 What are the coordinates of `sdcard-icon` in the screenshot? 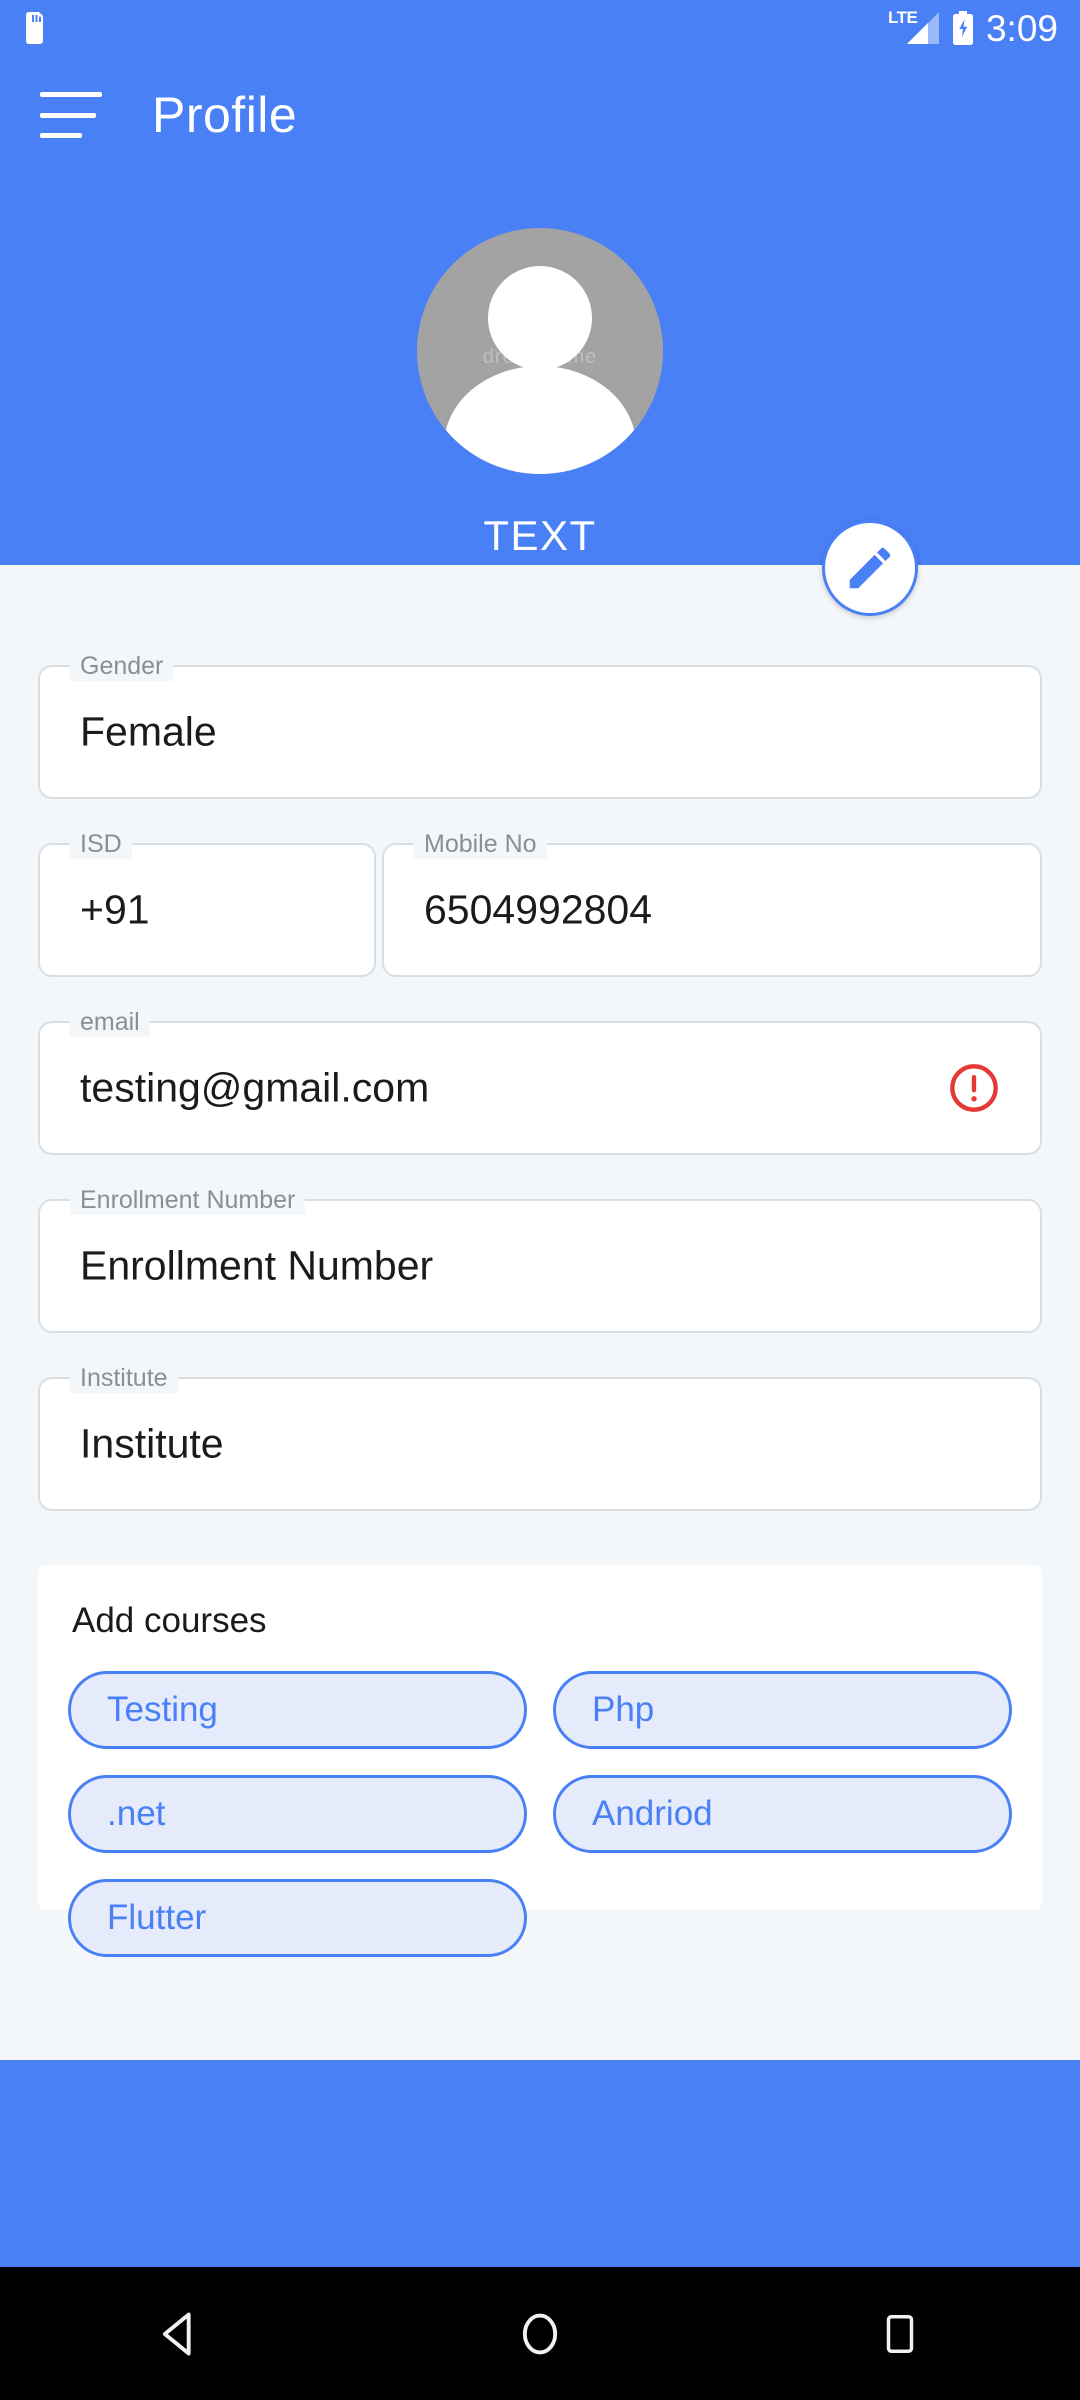 It's located at (34, 28).